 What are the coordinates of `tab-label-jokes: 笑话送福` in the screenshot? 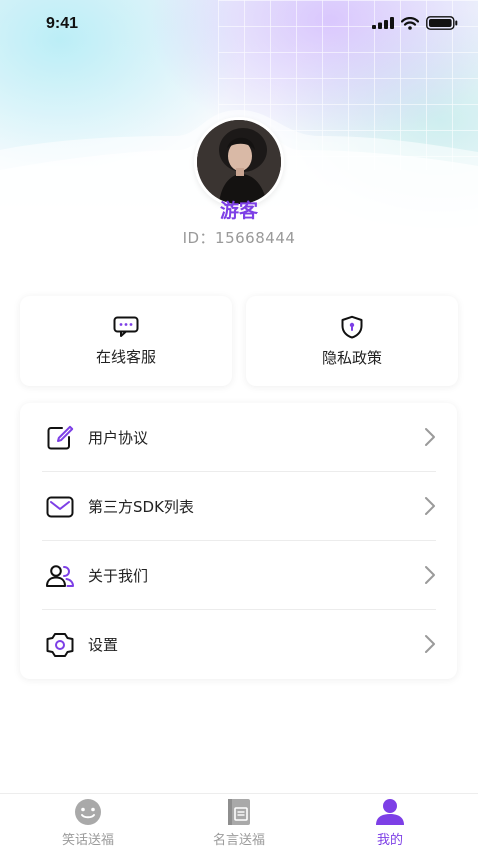 It's located at (87, 840).